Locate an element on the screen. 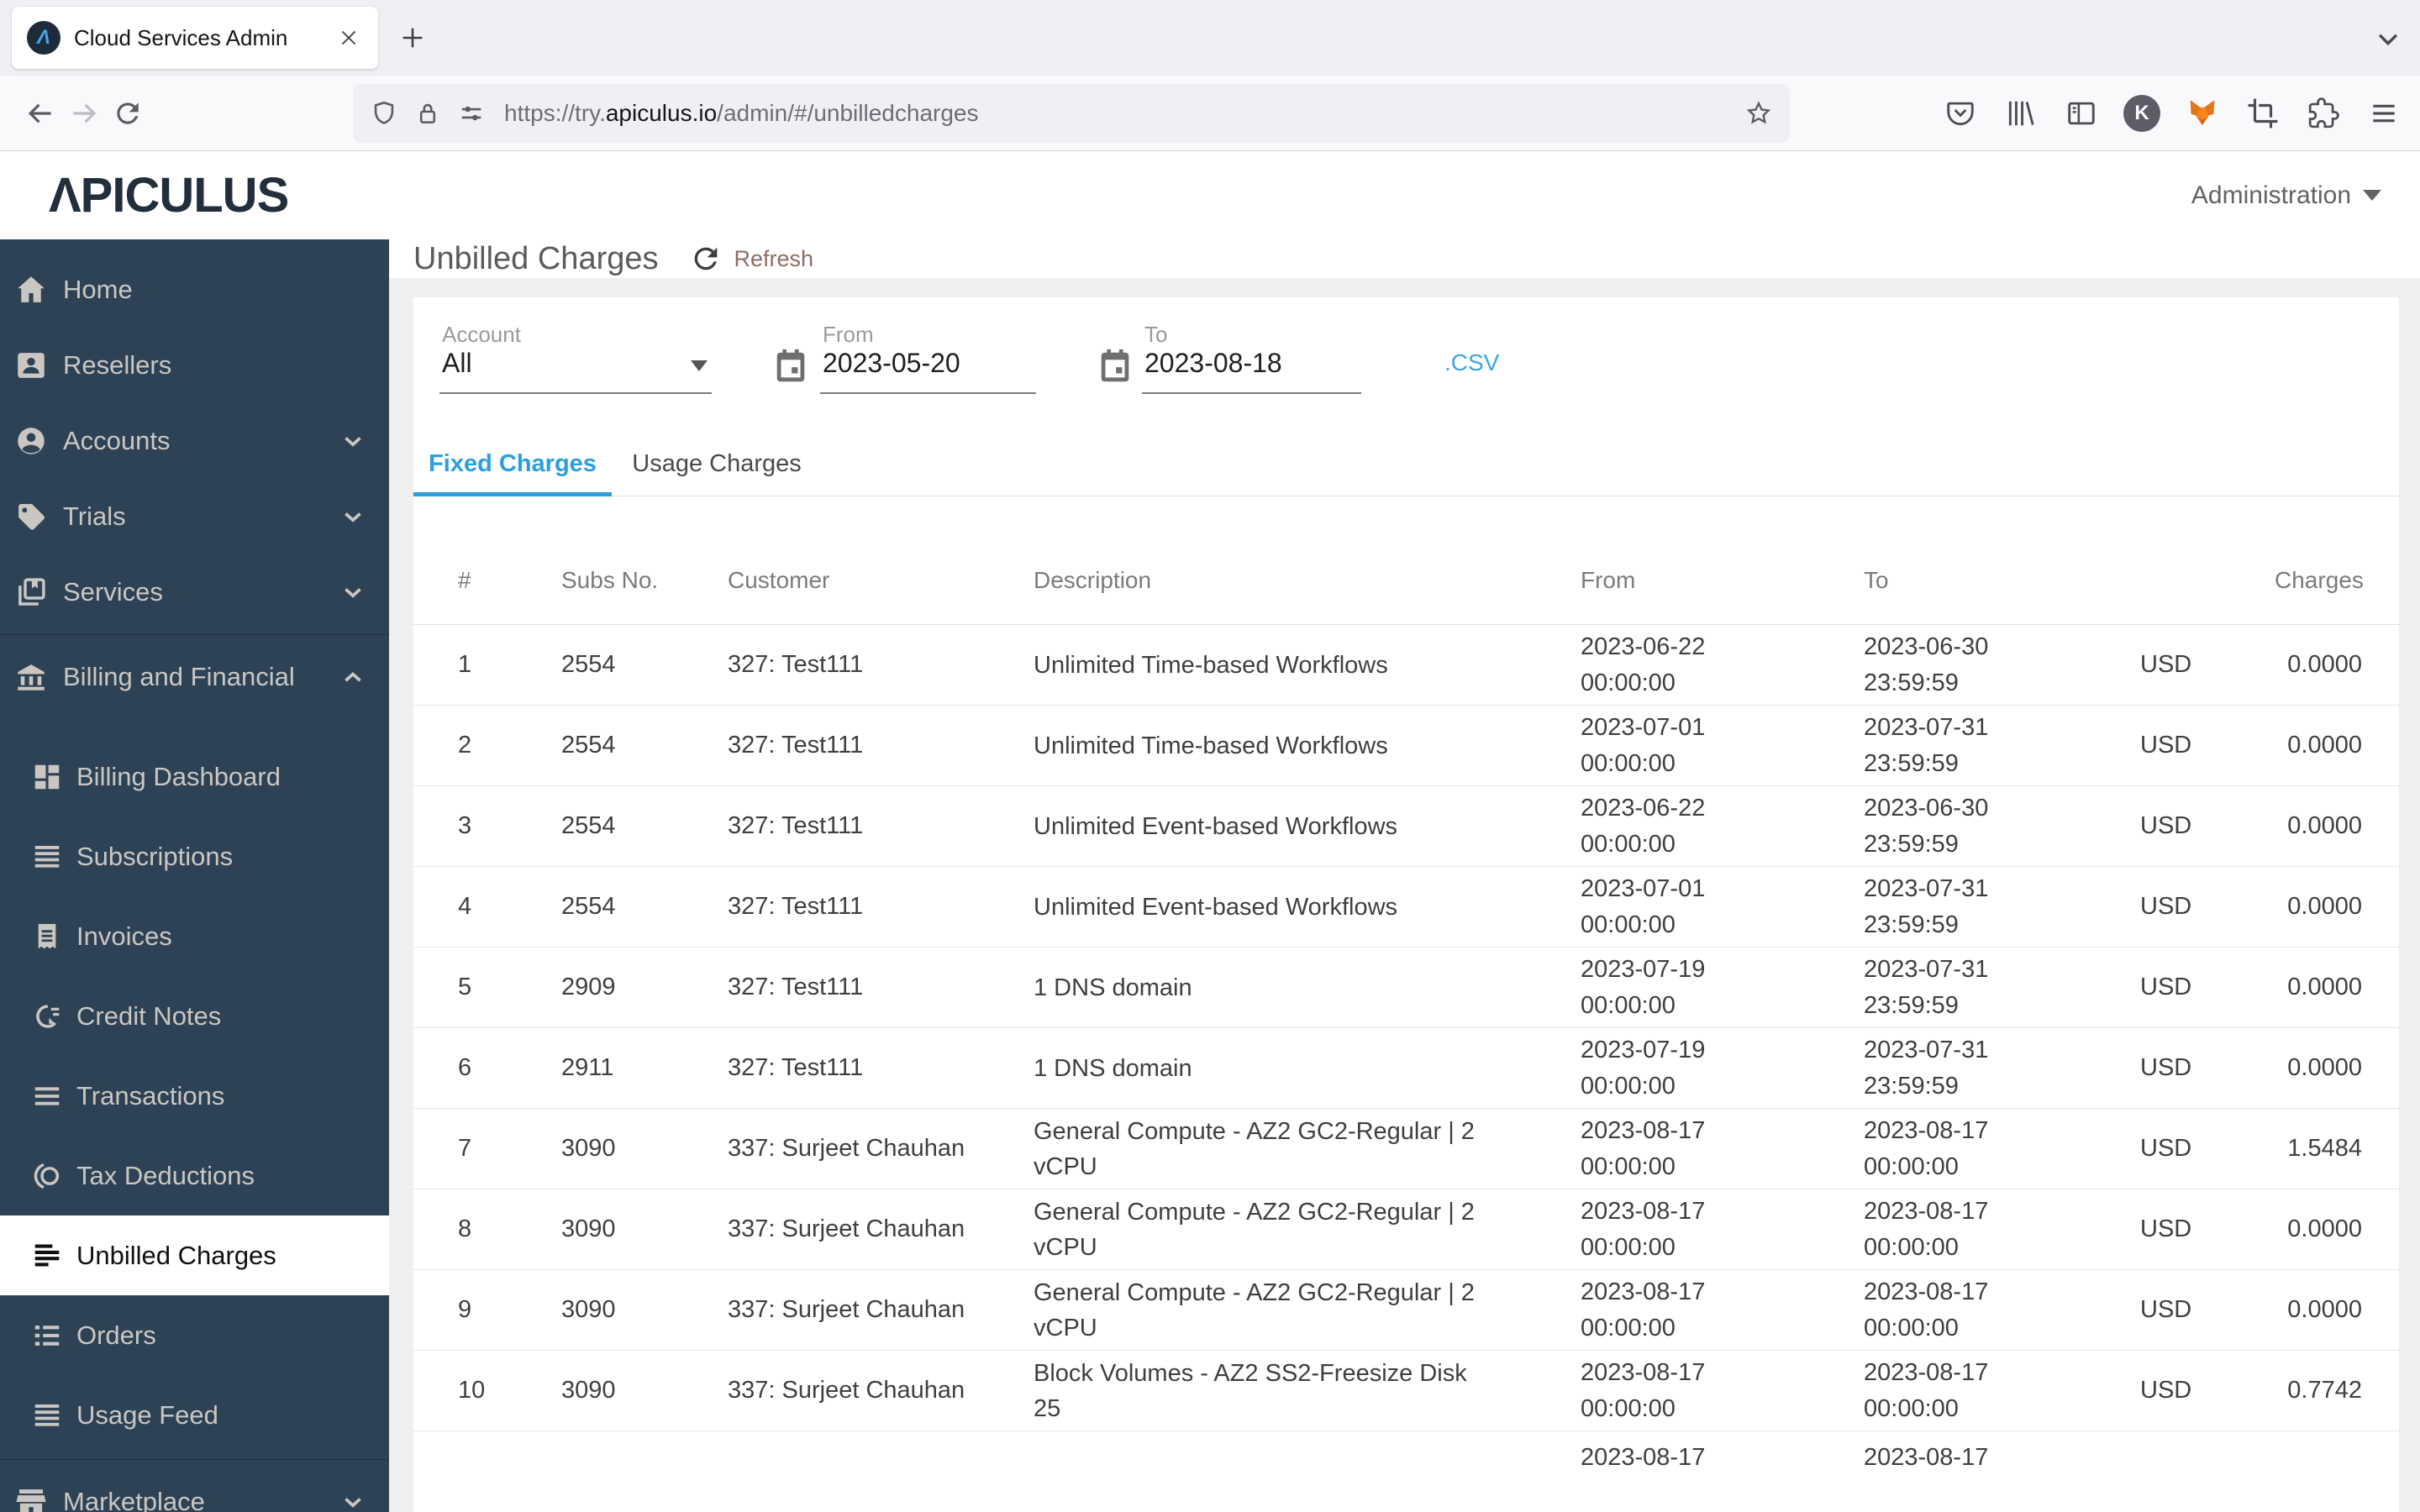  reload-icon is located at coordinates (128, 113).